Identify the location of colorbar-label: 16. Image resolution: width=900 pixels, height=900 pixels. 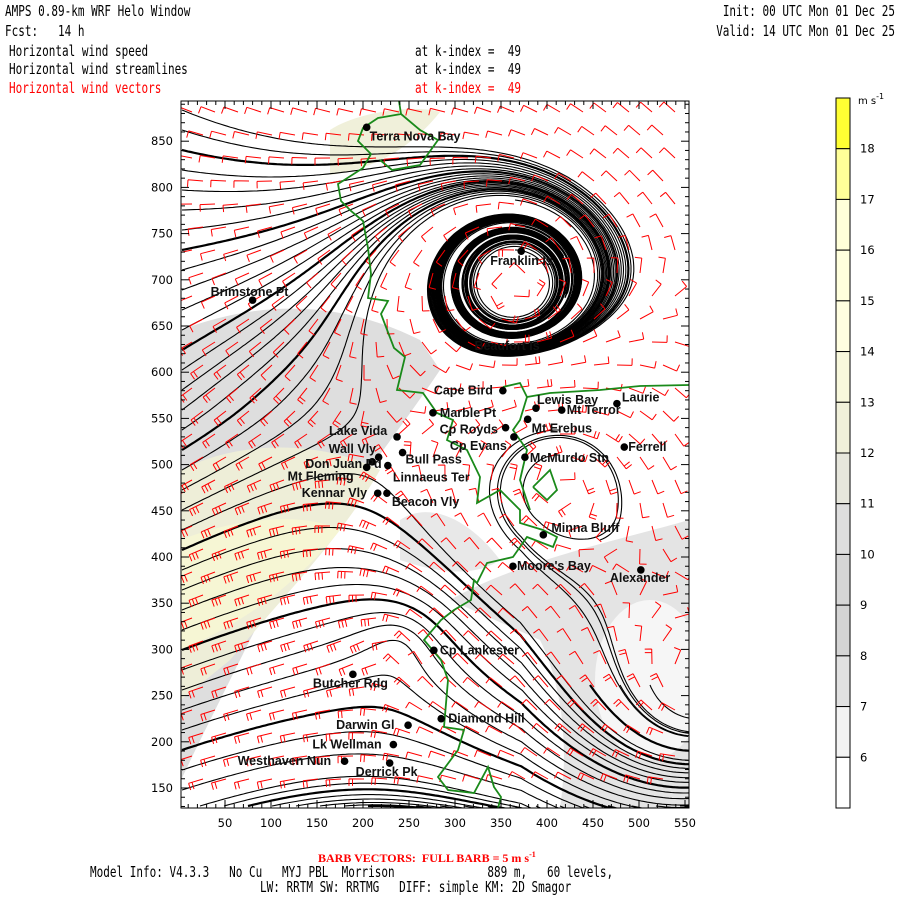
(867, 250).